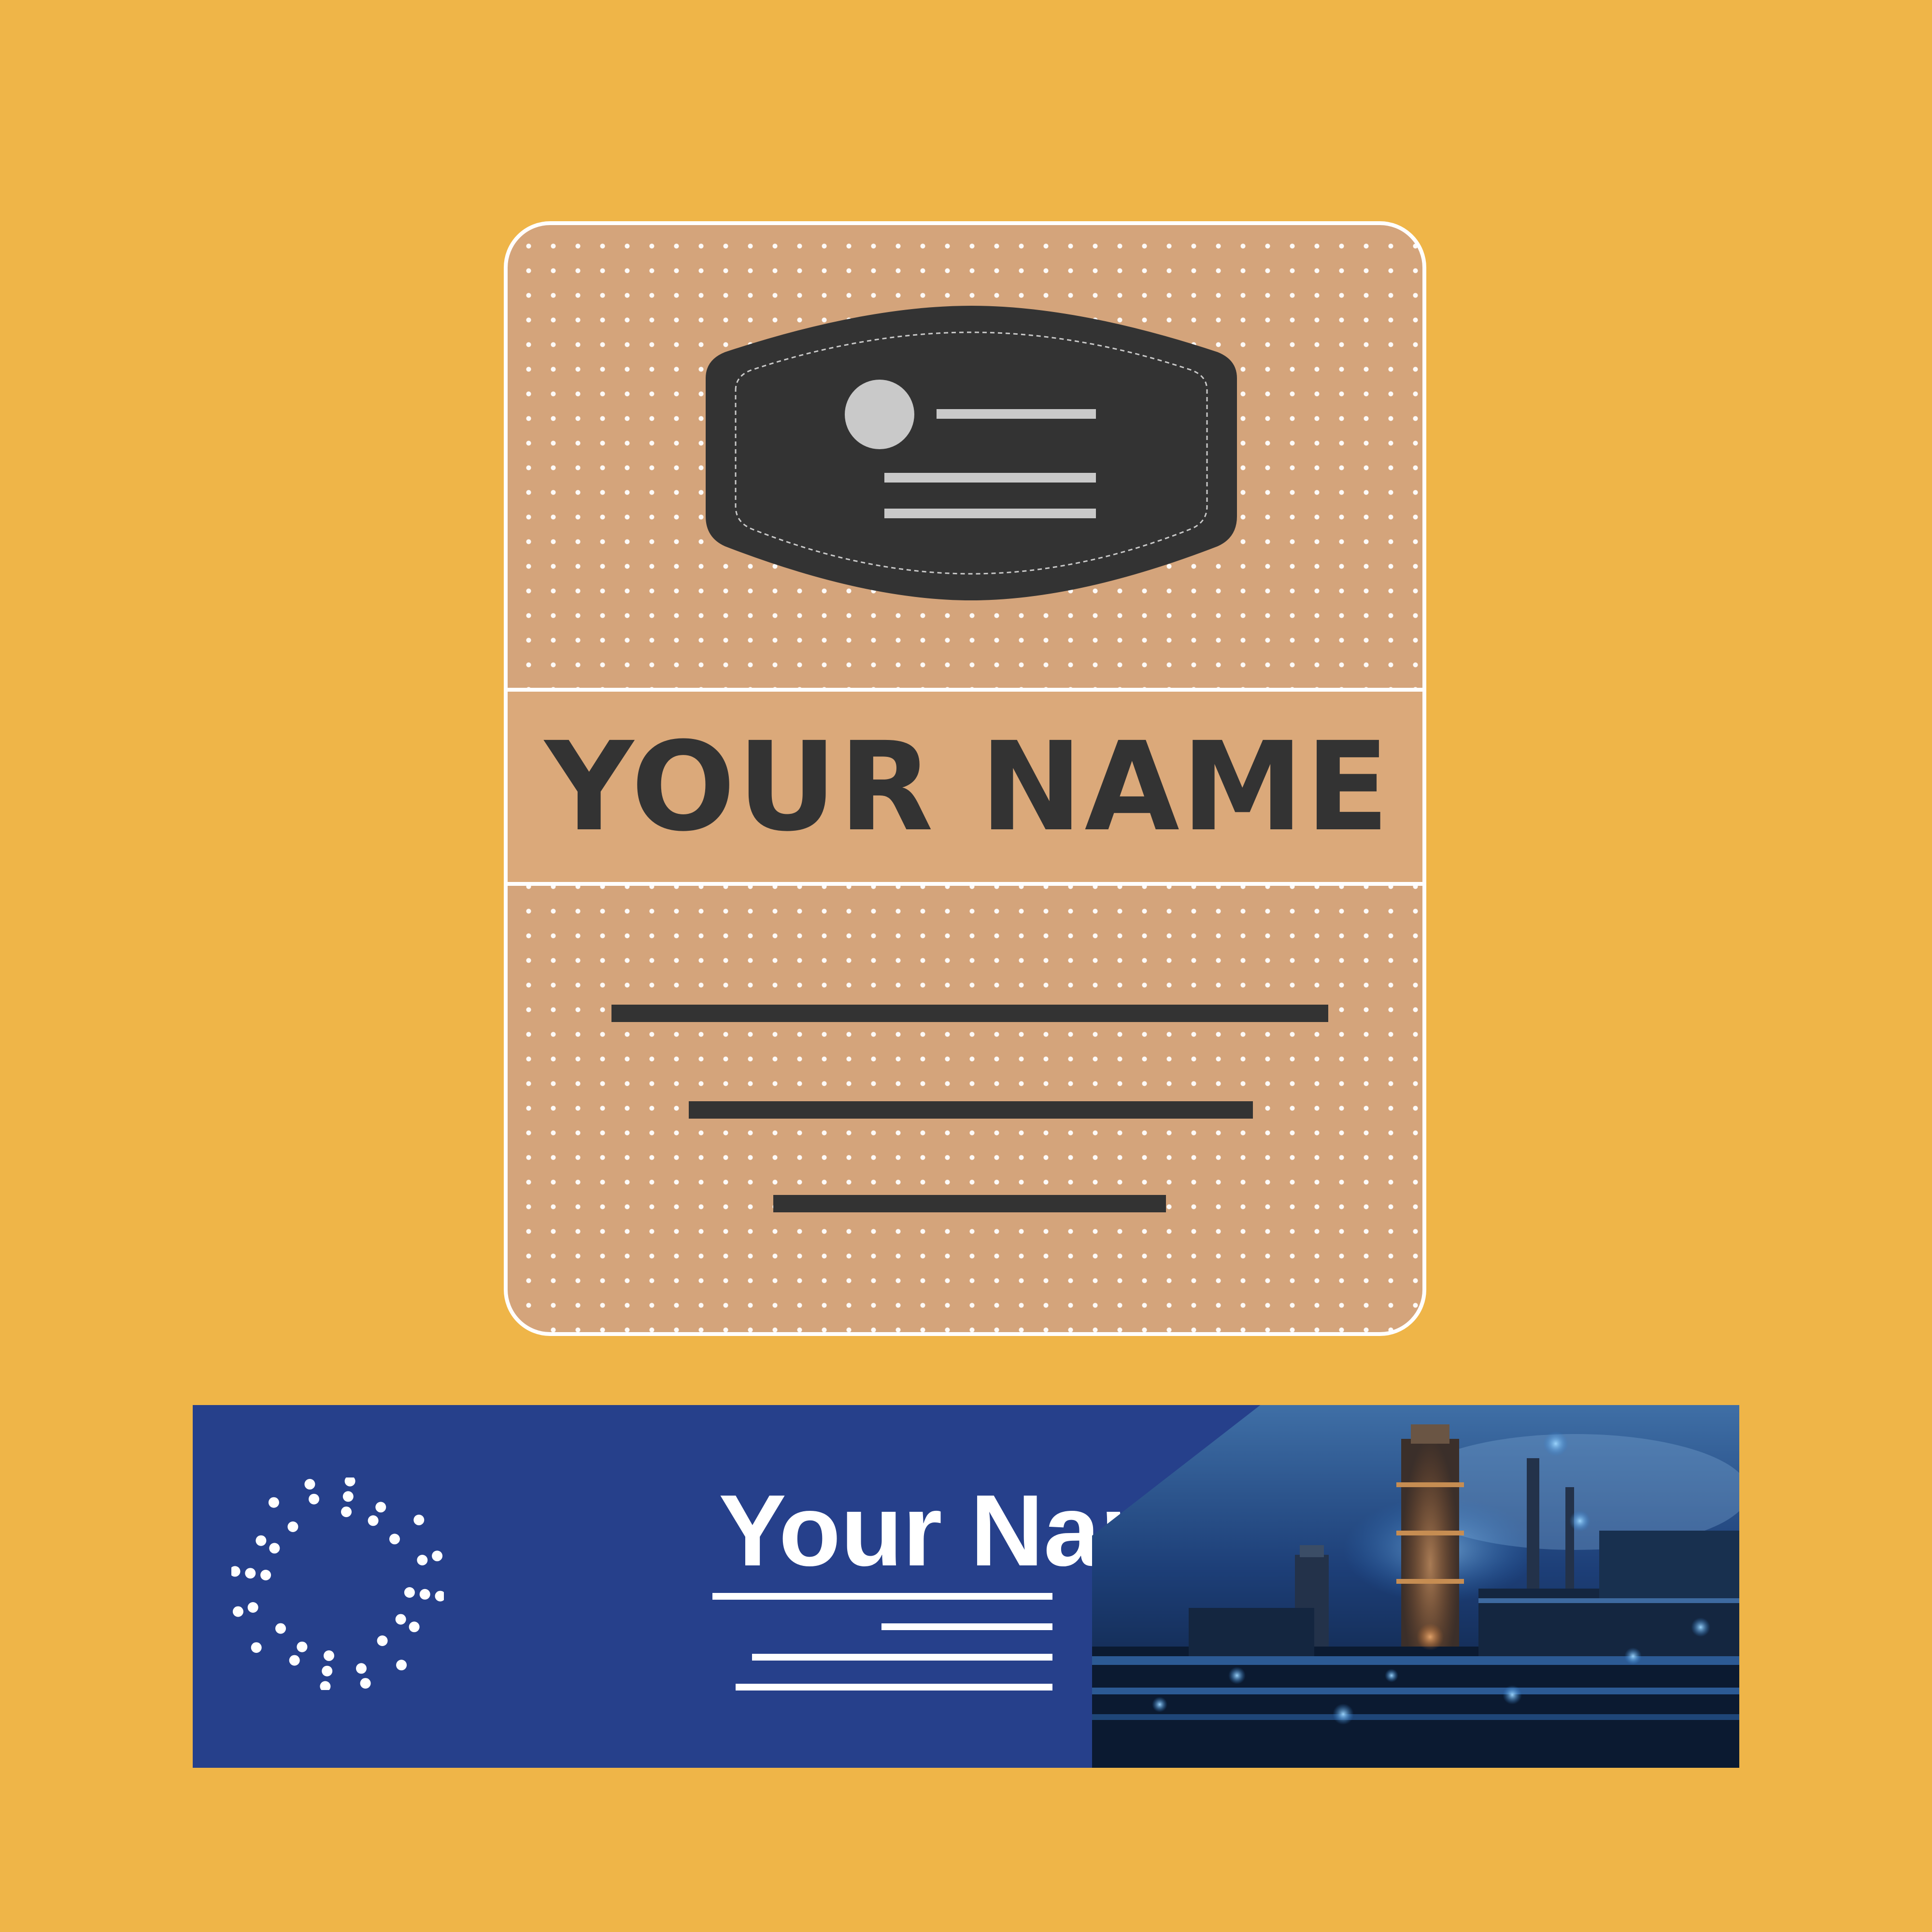 The height and width of the screenshot is (1932, 1932). What do you see at coordinates (337, 1583) in the screenshot?
I see `dotted-circle-logo-icon` at bounding box center [337, 1583].